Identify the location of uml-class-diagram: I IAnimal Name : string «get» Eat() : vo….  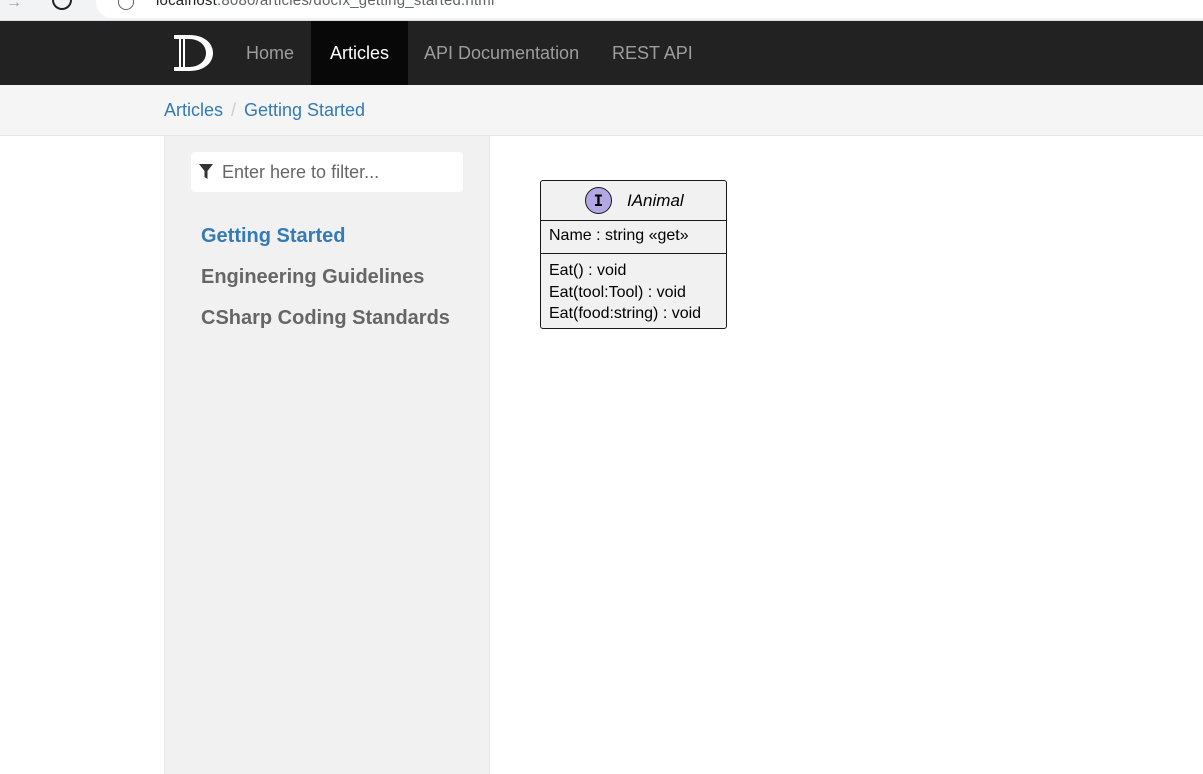
(633, 254).